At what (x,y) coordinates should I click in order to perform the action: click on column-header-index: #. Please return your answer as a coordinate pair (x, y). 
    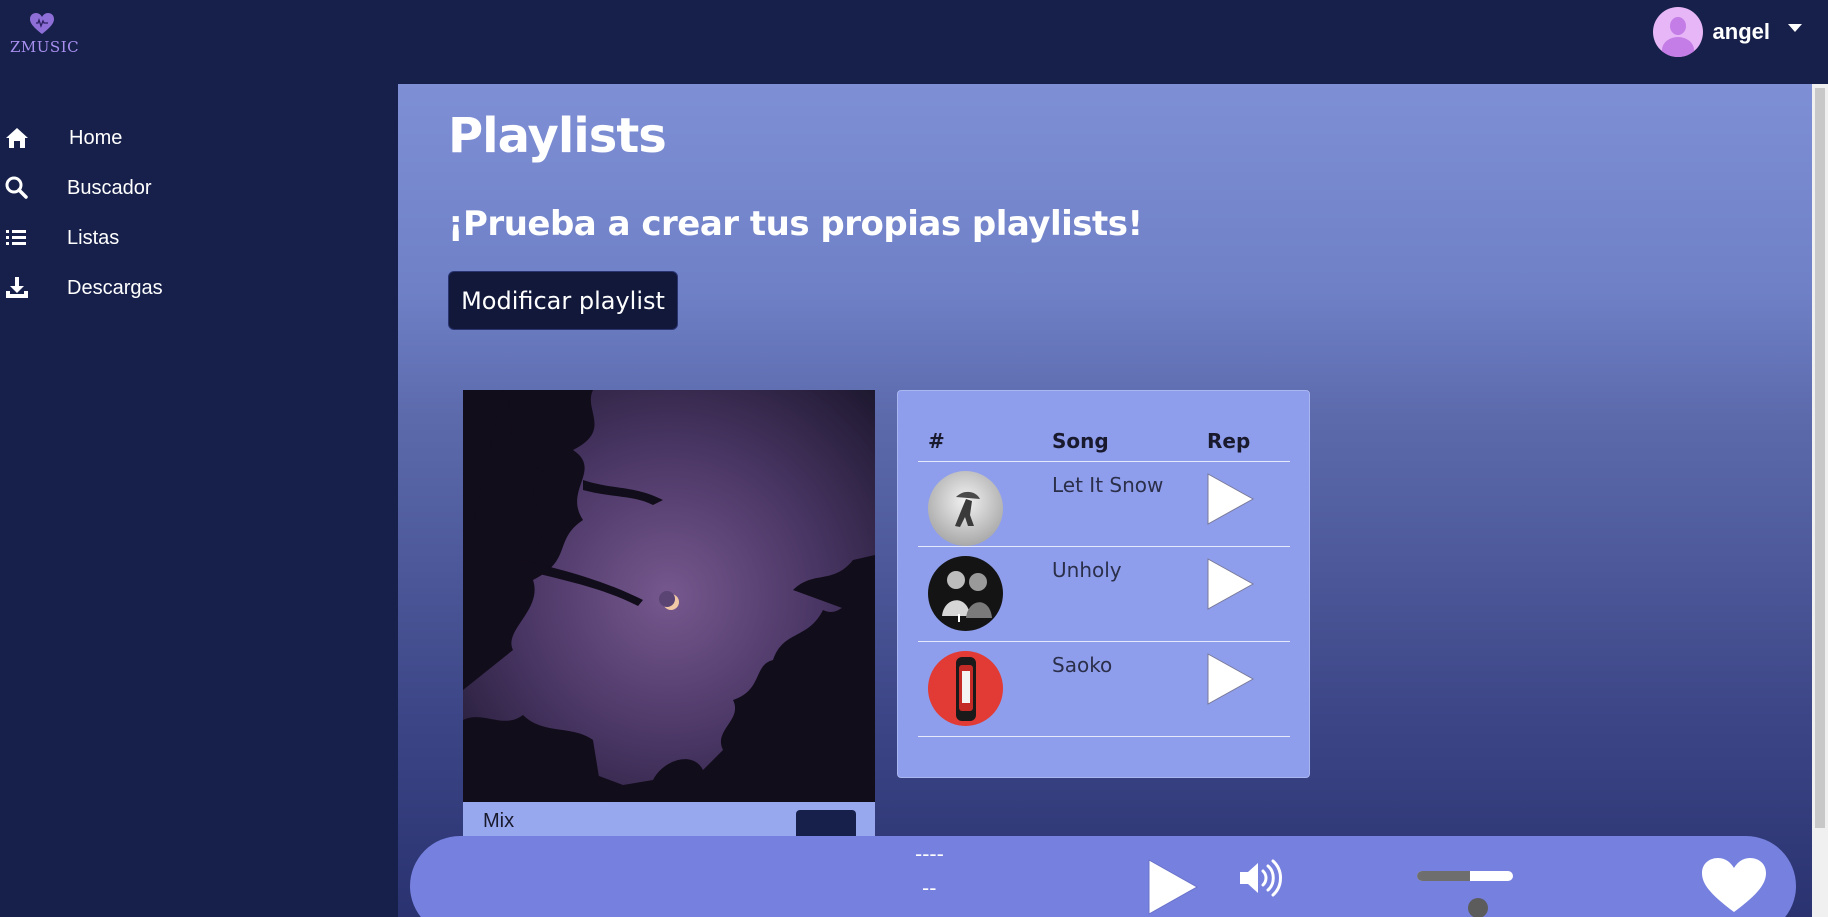
    Looking at the image, I should click on (936, 441).